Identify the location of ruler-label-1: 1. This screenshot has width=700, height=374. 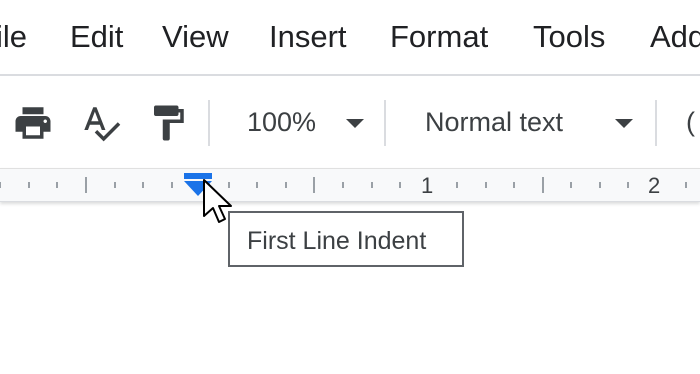
(427, 185).